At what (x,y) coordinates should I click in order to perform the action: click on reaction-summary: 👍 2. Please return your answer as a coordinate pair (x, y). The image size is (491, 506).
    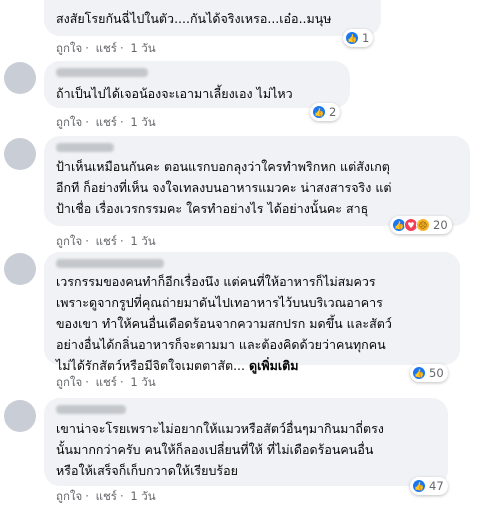
    Looking at the image, I should click on (325, 112).